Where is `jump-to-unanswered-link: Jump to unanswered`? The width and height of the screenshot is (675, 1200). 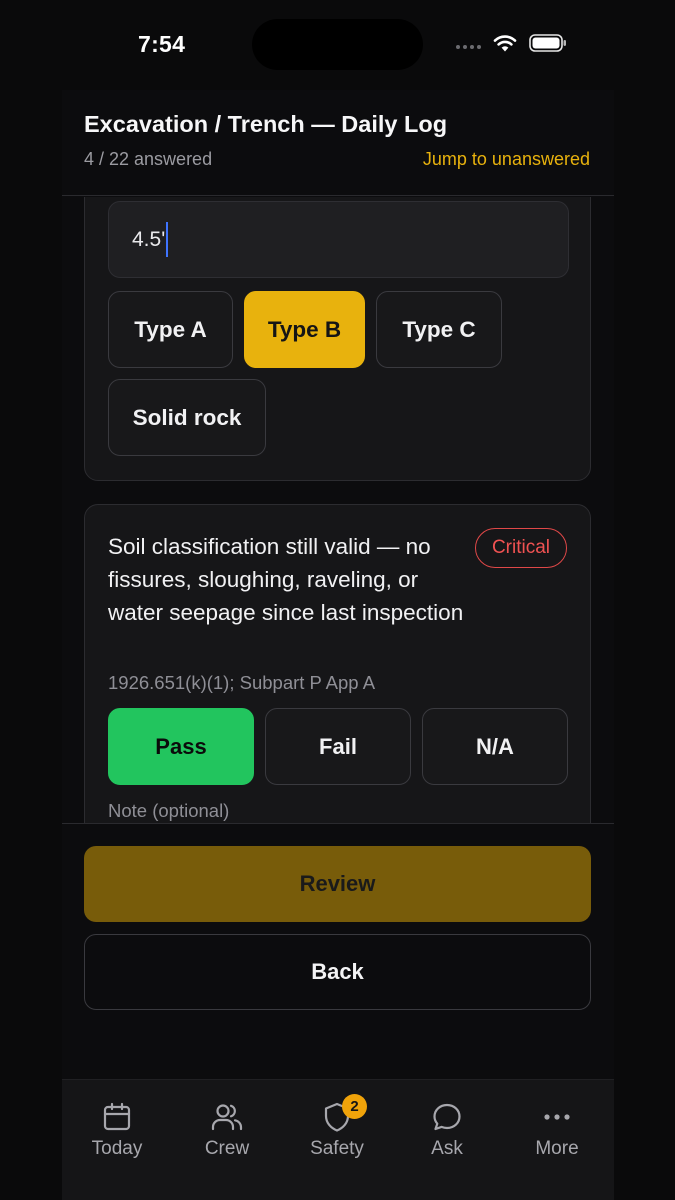
jump-to-unanswered-link: Jump to unanswered is located at coordinates (506, 159).